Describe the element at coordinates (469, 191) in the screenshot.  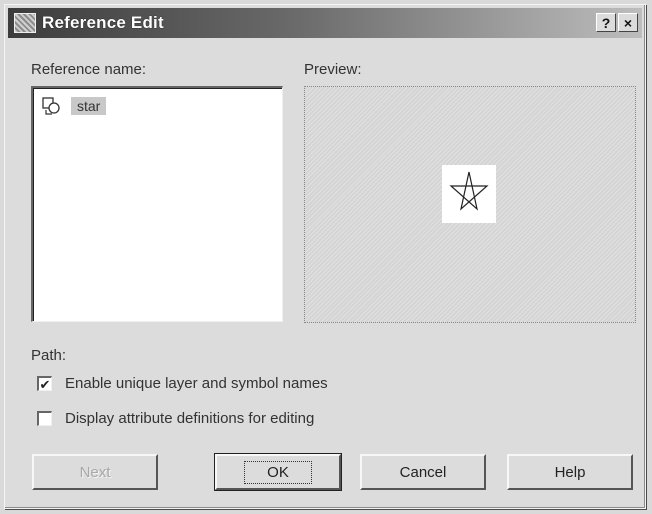
I see `star-shape` at that location.